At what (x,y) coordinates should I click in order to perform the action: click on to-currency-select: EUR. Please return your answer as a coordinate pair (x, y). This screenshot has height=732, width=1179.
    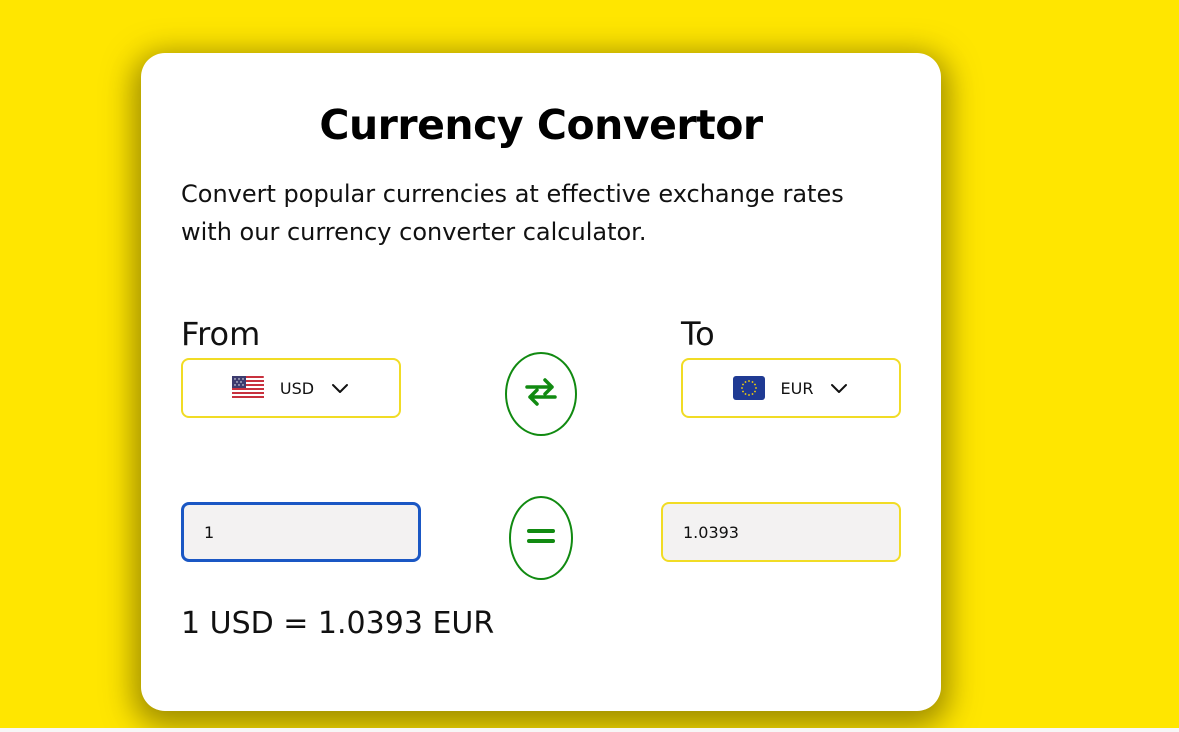
    Looking at the image, I should click on (791, 388).